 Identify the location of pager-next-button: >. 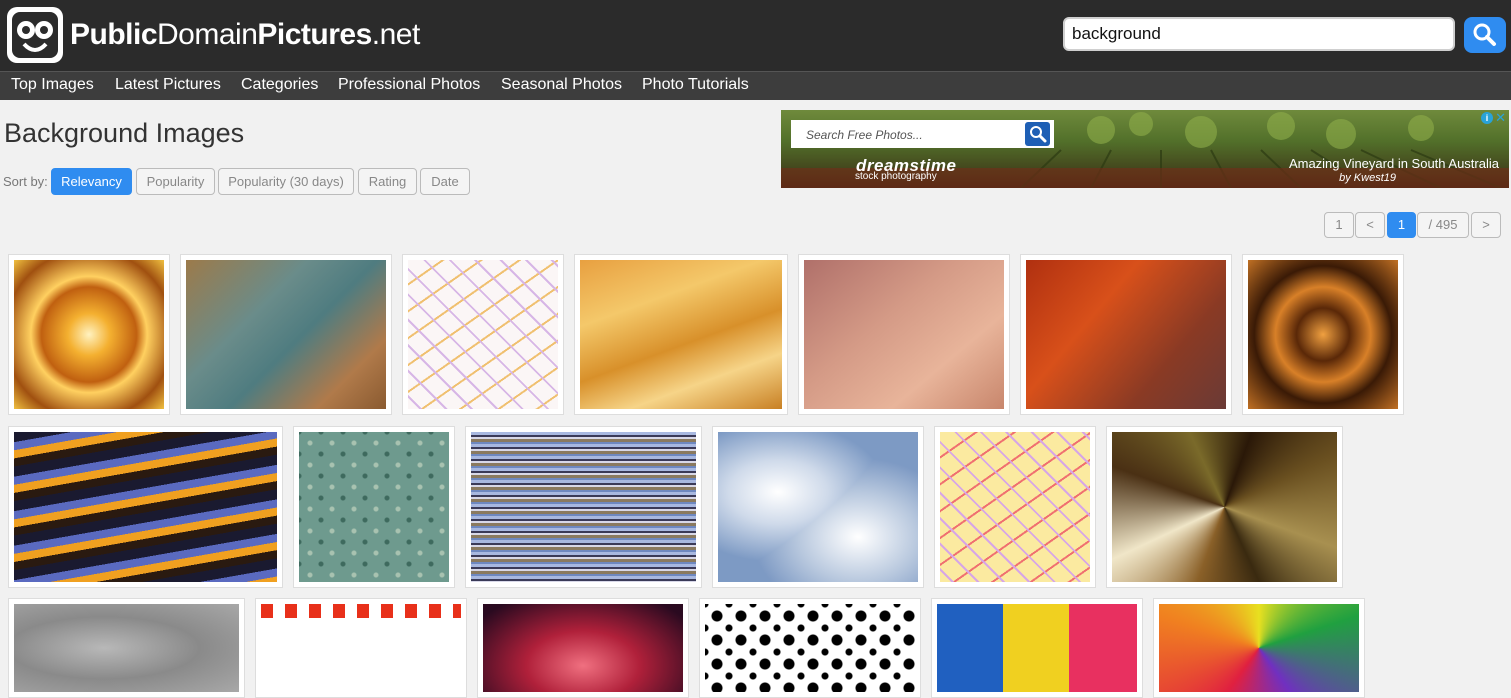
(1486, 225).